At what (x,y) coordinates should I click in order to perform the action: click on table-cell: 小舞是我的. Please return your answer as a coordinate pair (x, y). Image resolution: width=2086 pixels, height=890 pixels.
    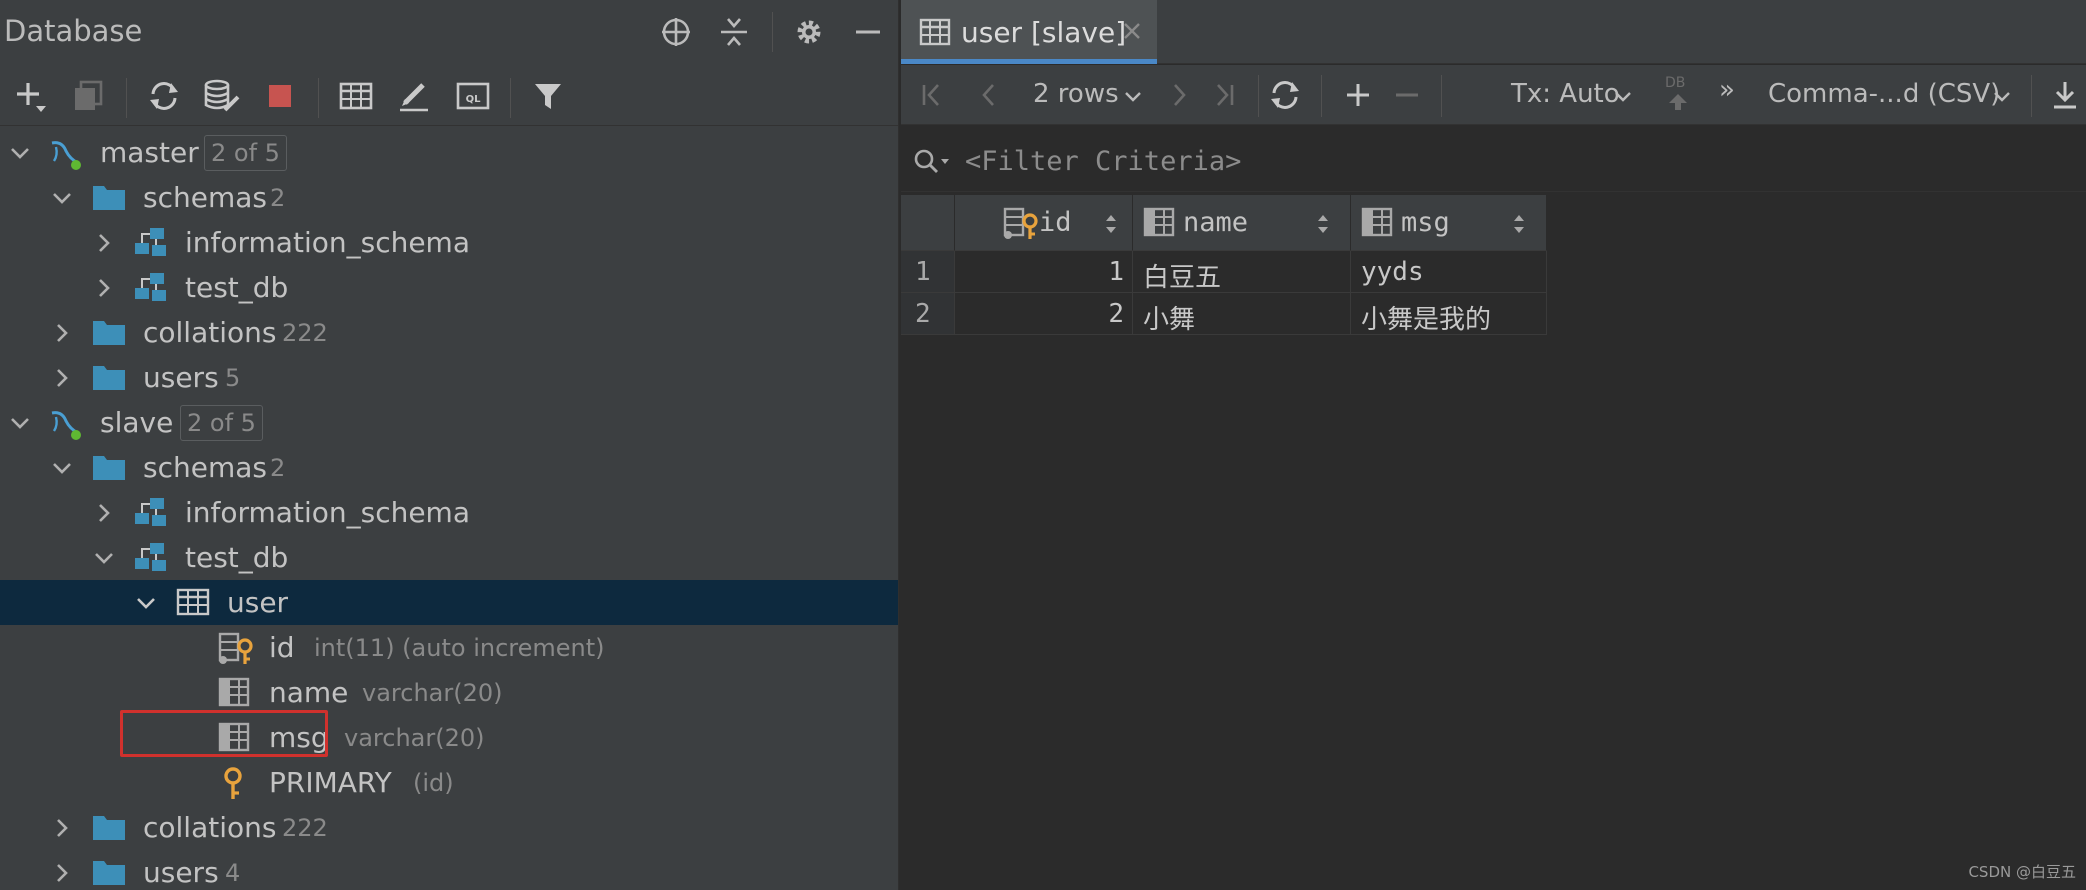
    Looking at the image, I should click on (1449, 314).